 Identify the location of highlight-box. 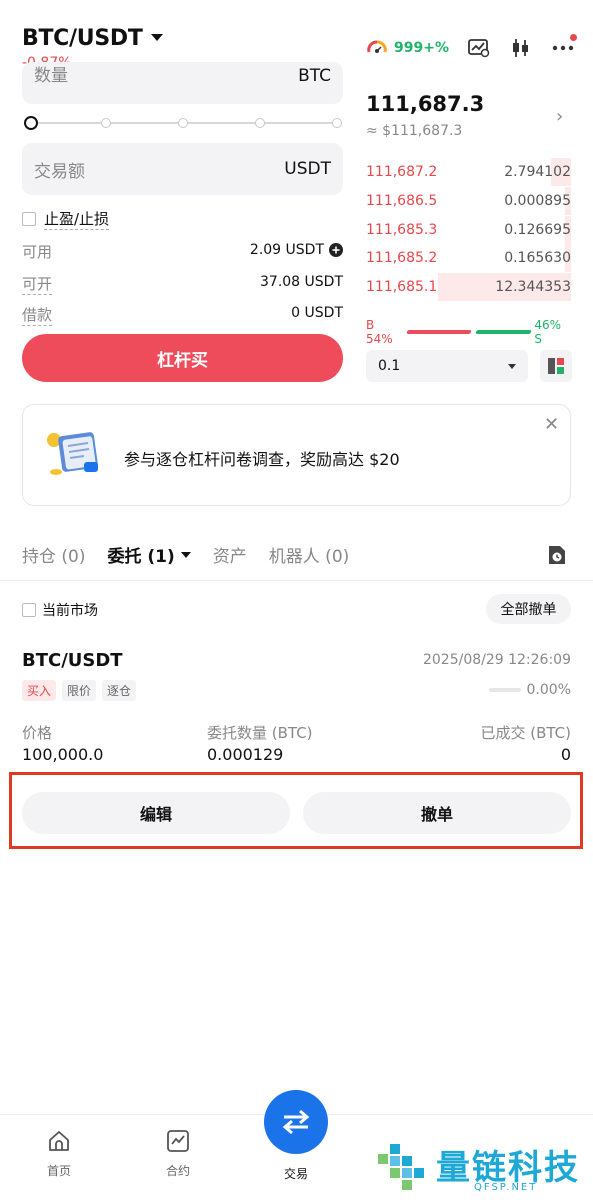
(296, 810).